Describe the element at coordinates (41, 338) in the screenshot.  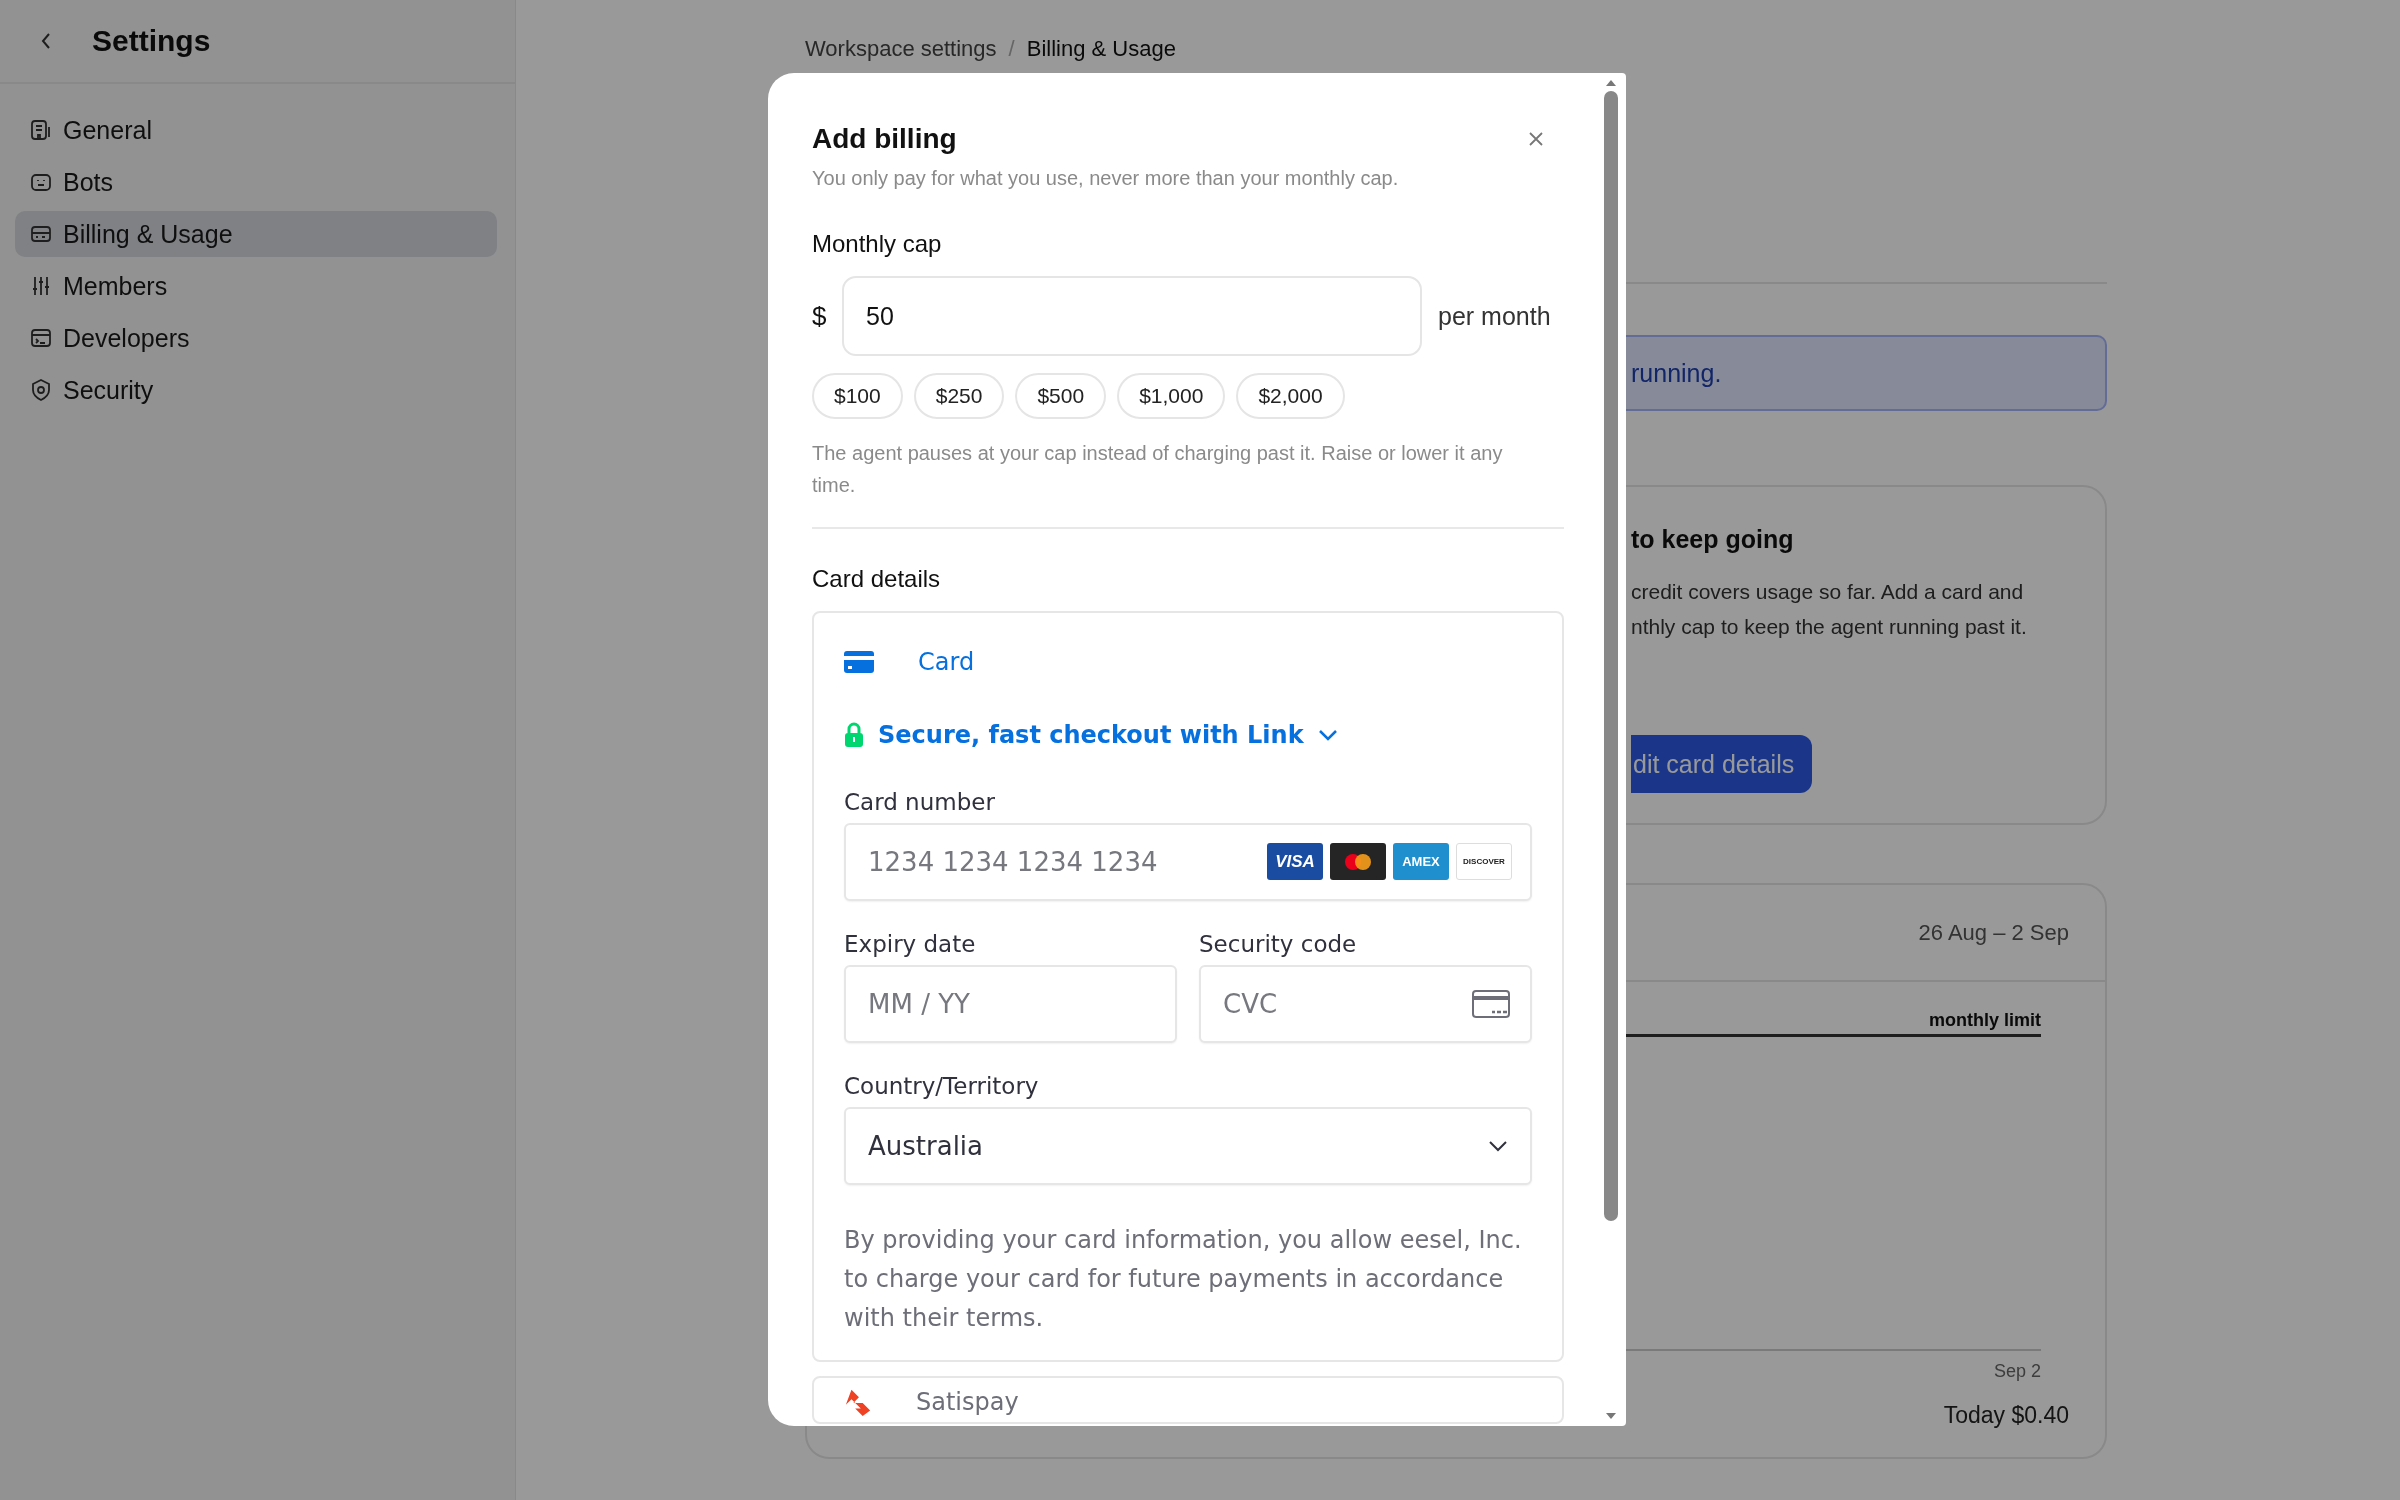
I see `terminal-icon` at that location.